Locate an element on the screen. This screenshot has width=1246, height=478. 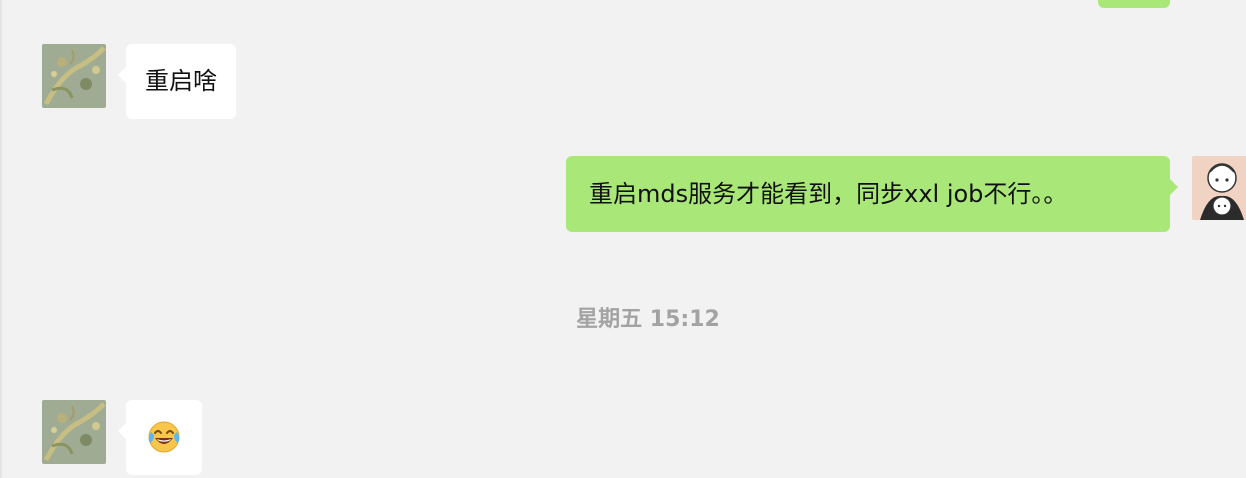
own-avatar-image is located at coordinates (1219, 188).